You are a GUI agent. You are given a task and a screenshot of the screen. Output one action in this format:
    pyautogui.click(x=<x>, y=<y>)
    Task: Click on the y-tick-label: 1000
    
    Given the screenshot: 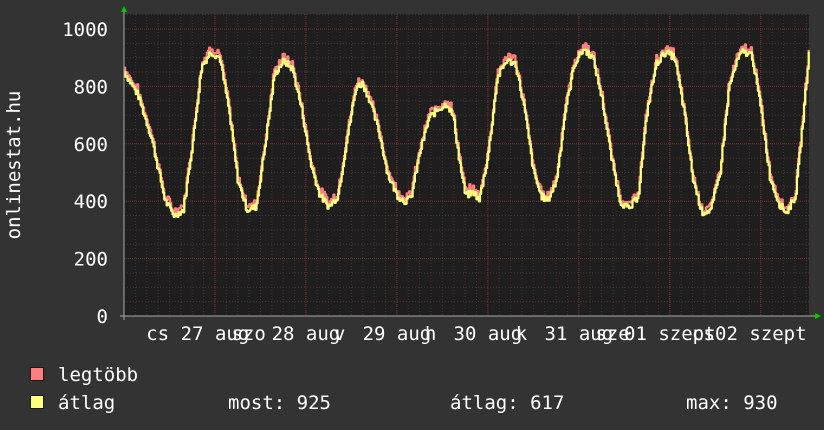 What is the action you would take?
    pyautogui.click(x=85, y=30)
    